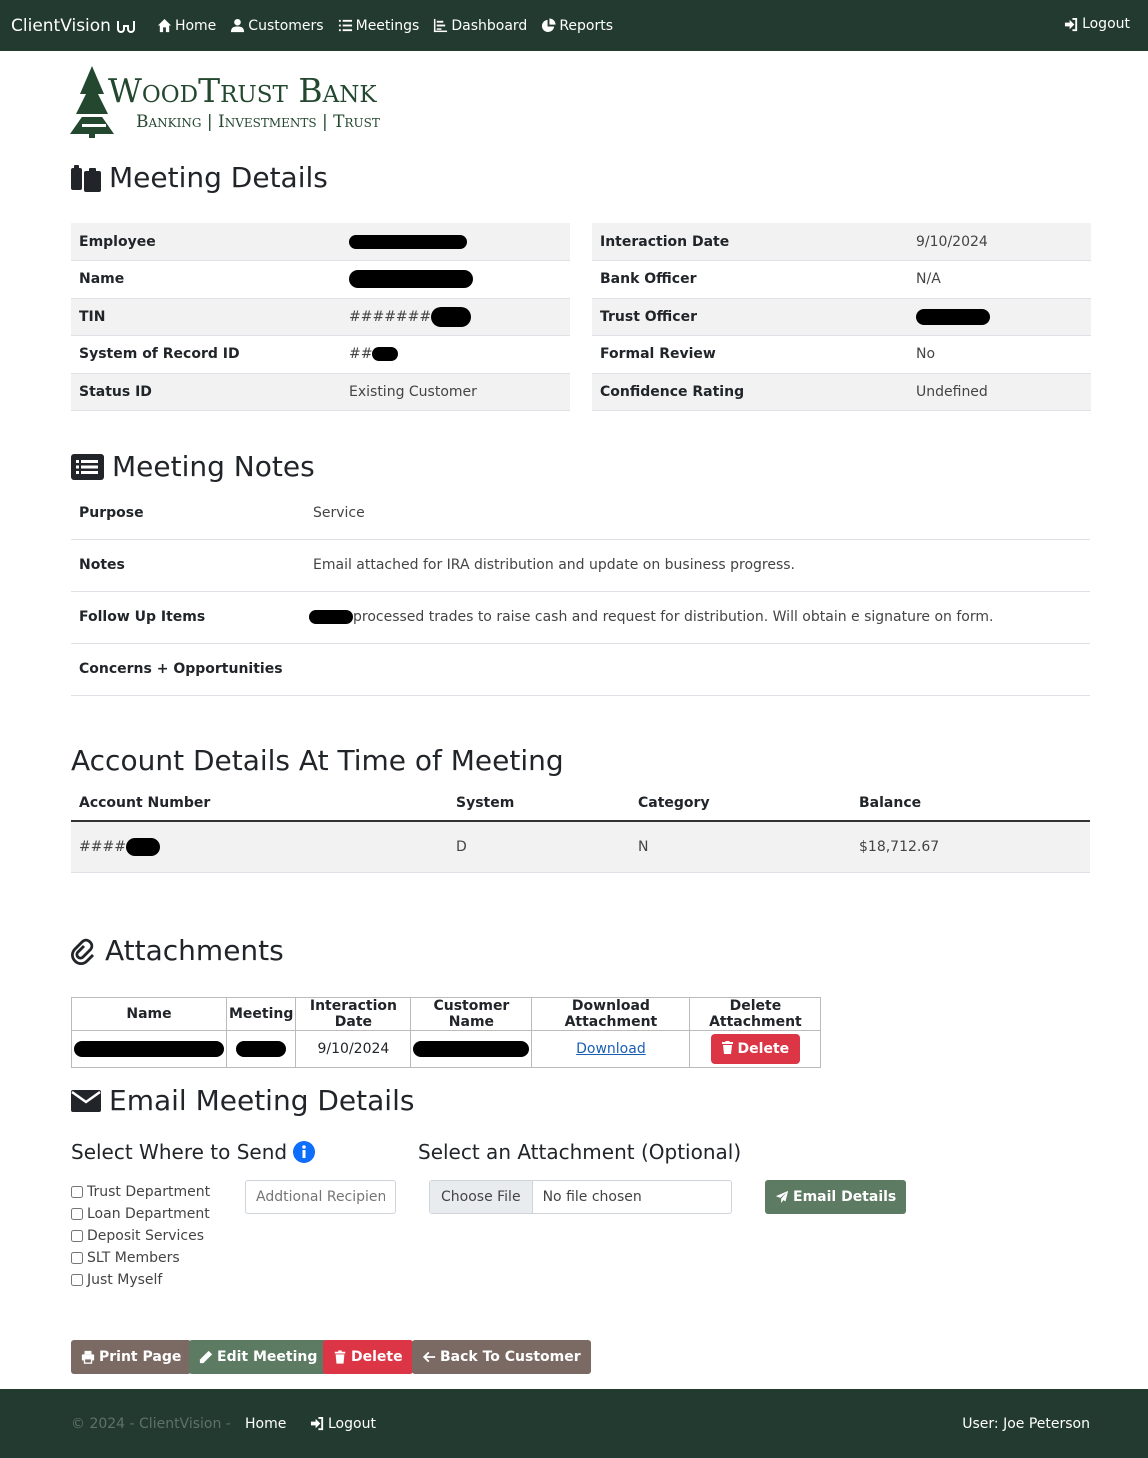  Describe the element at coordinates (304, 1152) in the screenshot. I see `info-icon` at that location.